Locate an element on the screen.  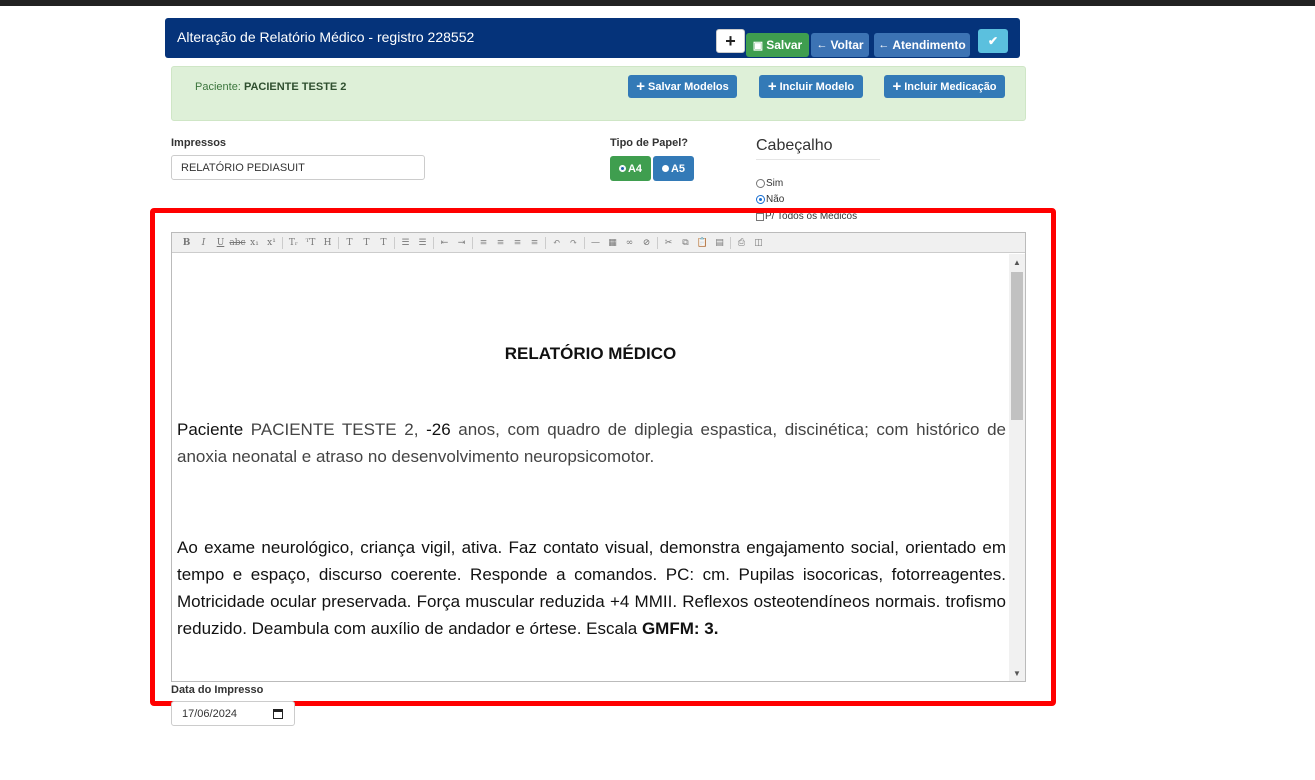
back-button-label: Voltar is located at coordinates (847, 45).